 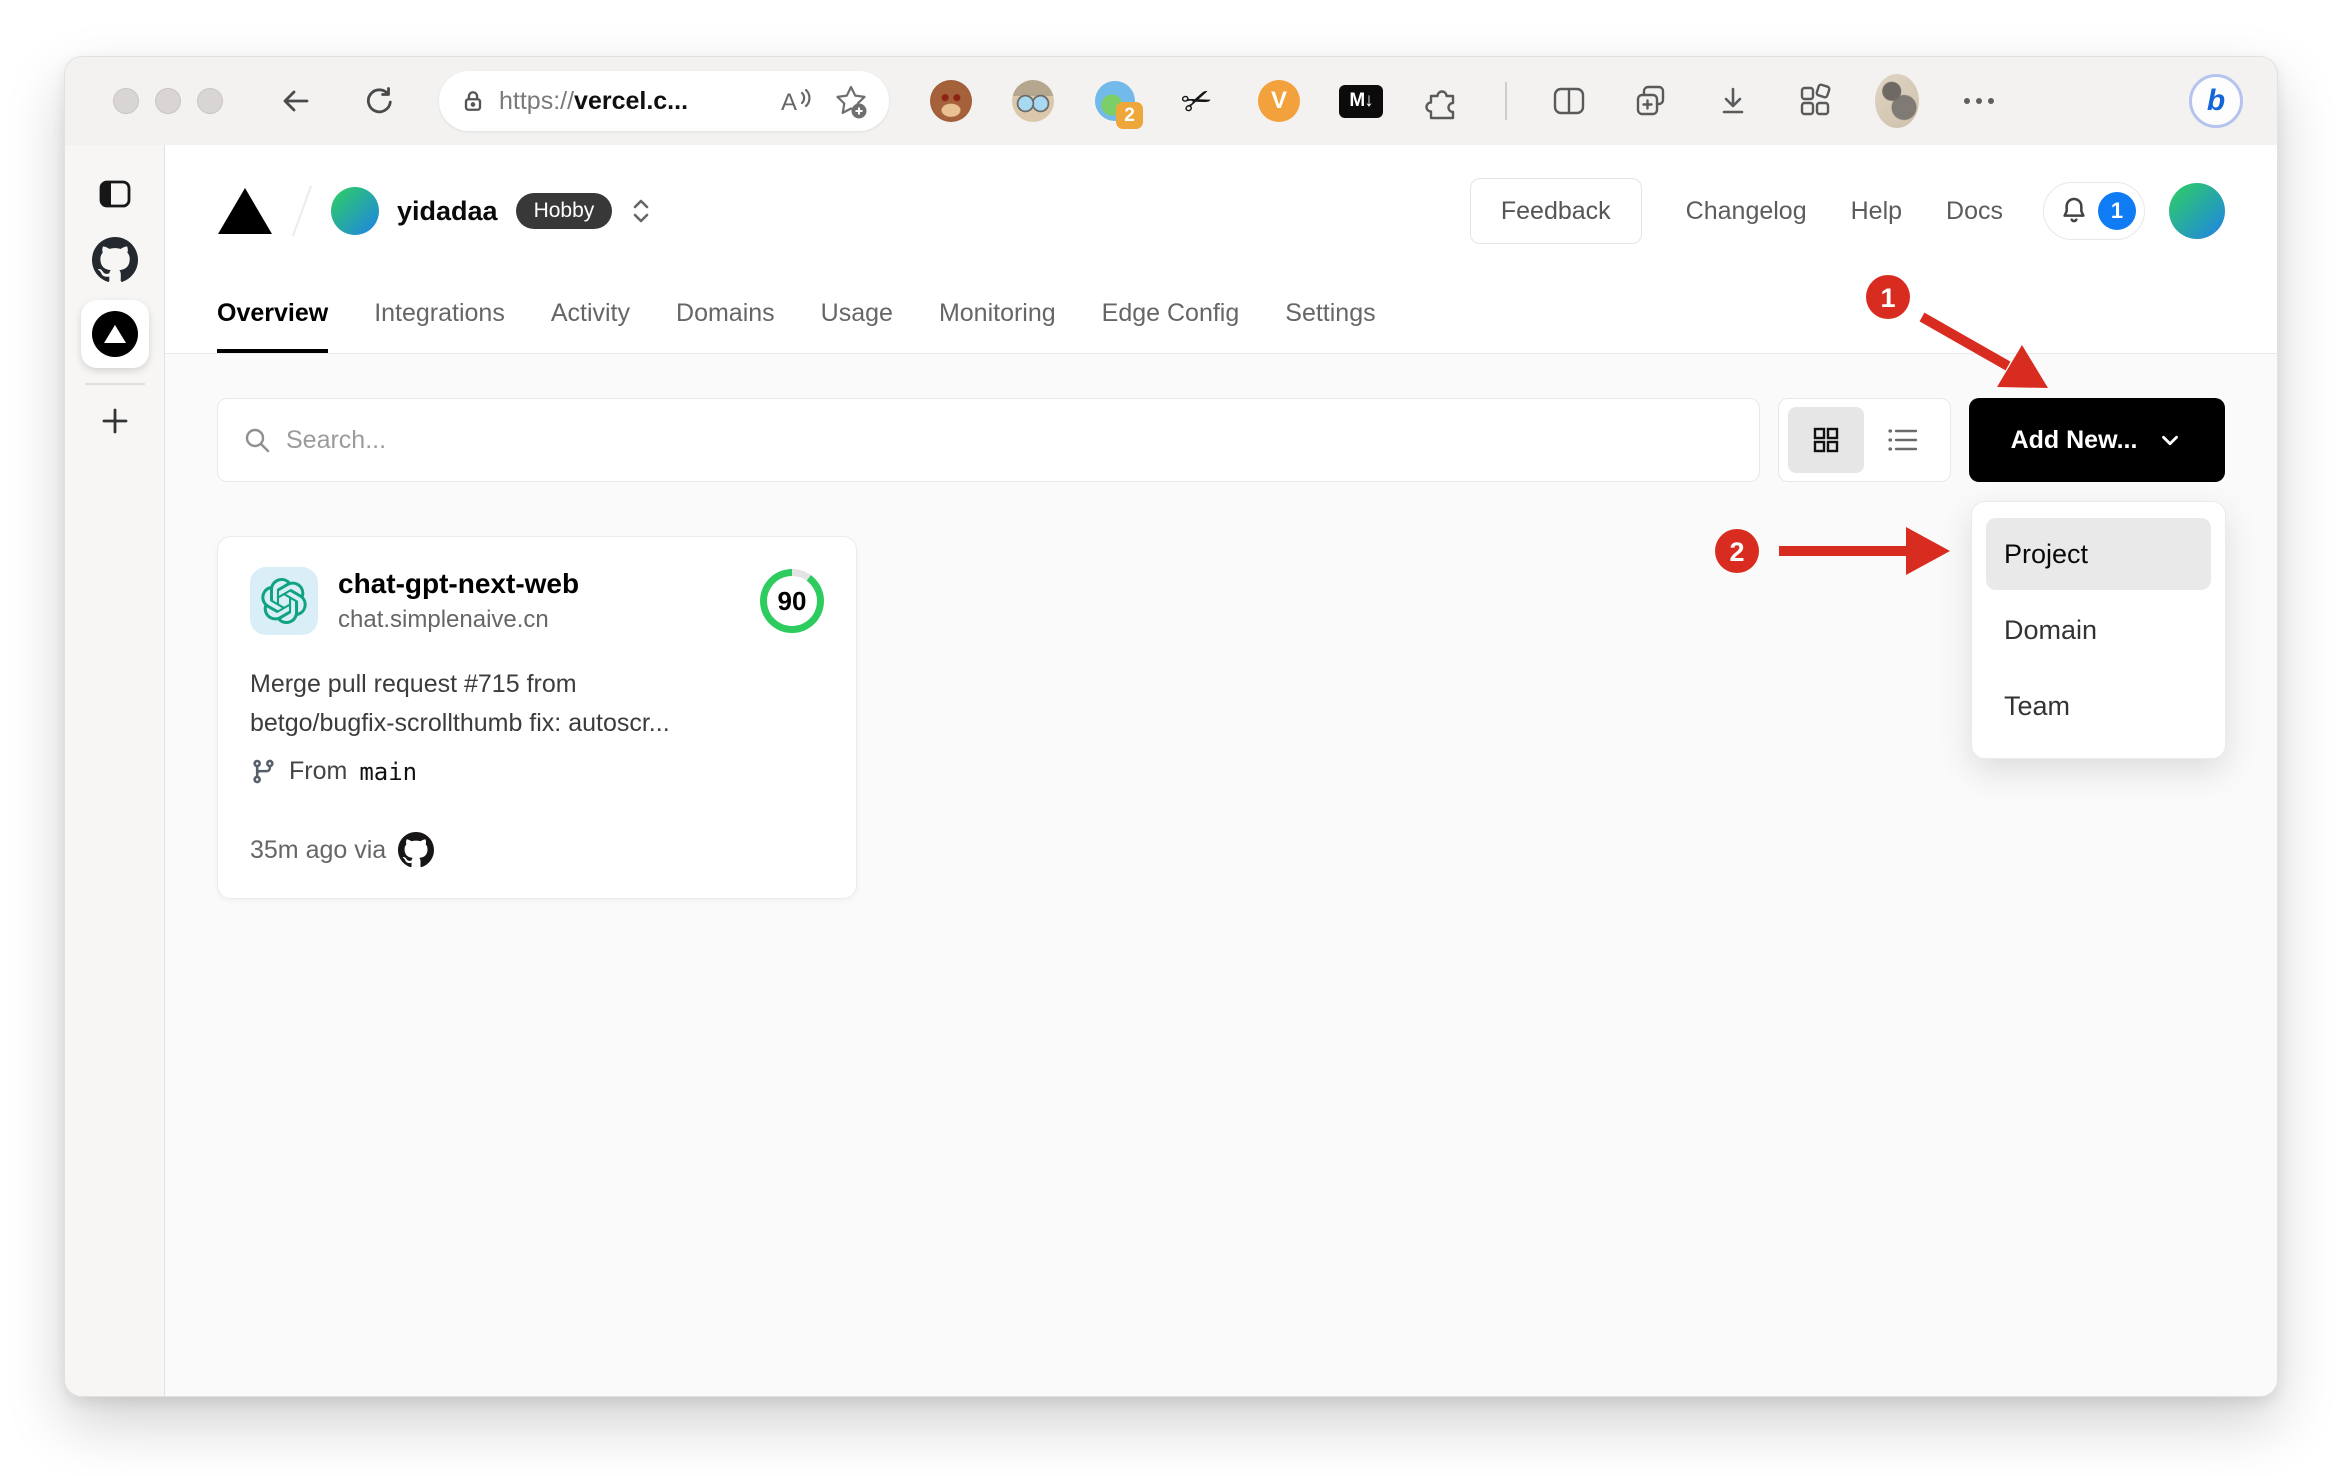 What do you see at coordinates (1815, 101) in the screenshot?
I see `apps-layout-icon` at bounding box center [1815, 101].